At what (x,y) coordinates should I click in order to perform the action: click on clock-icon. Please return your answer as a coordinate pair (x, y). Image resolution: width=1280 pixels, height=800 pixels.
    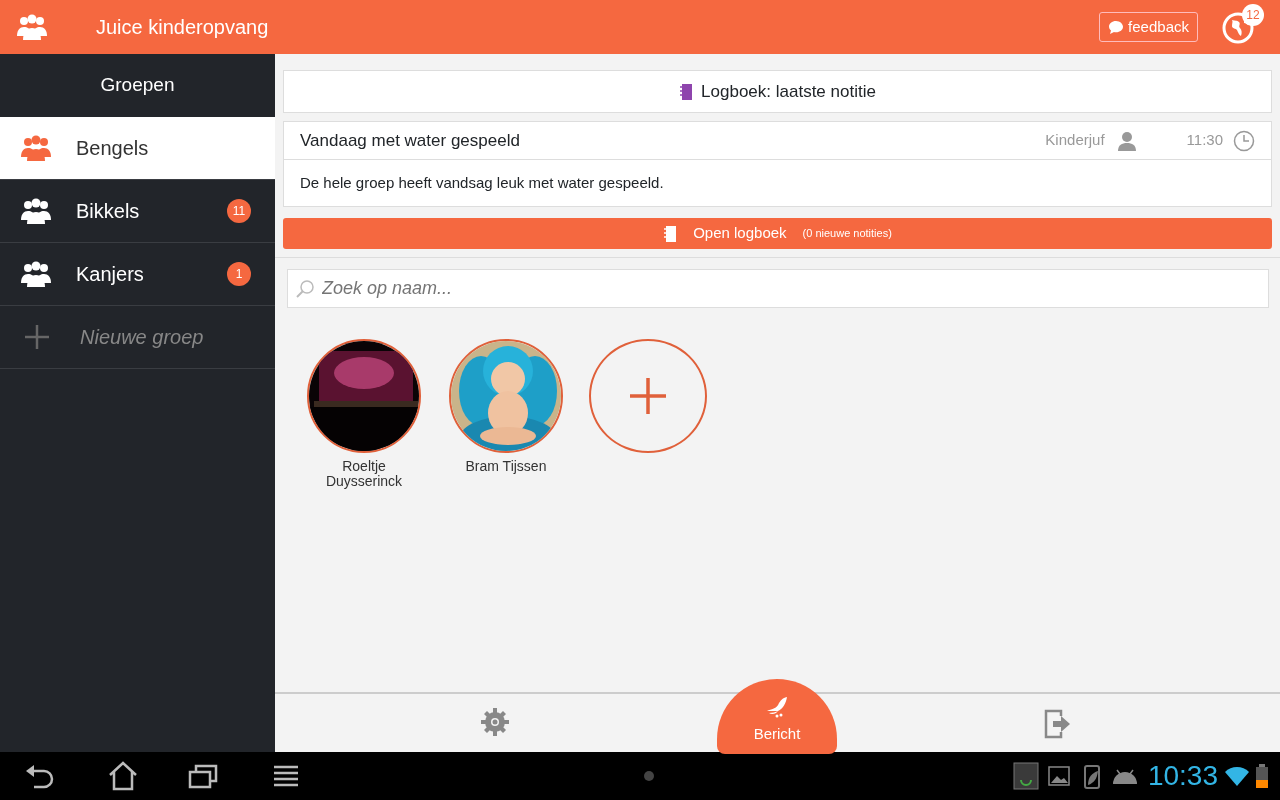
    Looking at the image, I should click on (1244, 140).